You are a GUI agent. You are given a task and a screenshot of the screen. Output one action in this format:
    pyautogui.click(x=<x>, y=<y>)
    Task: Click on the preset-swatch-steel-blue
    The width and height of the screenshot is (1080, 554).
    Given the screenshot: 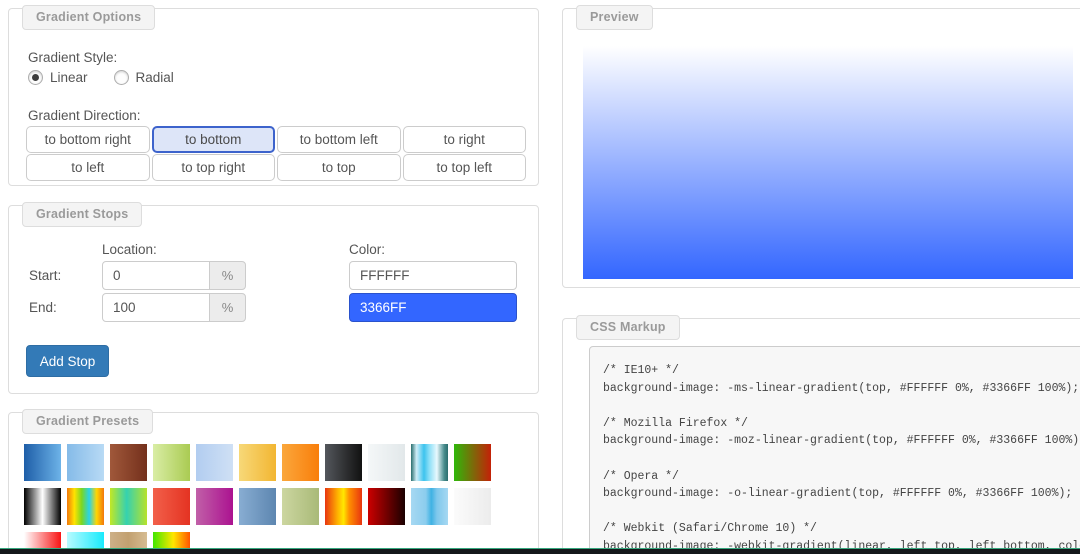 What is the action you would take?
    pyautogui.click(x=257, y=506)
    